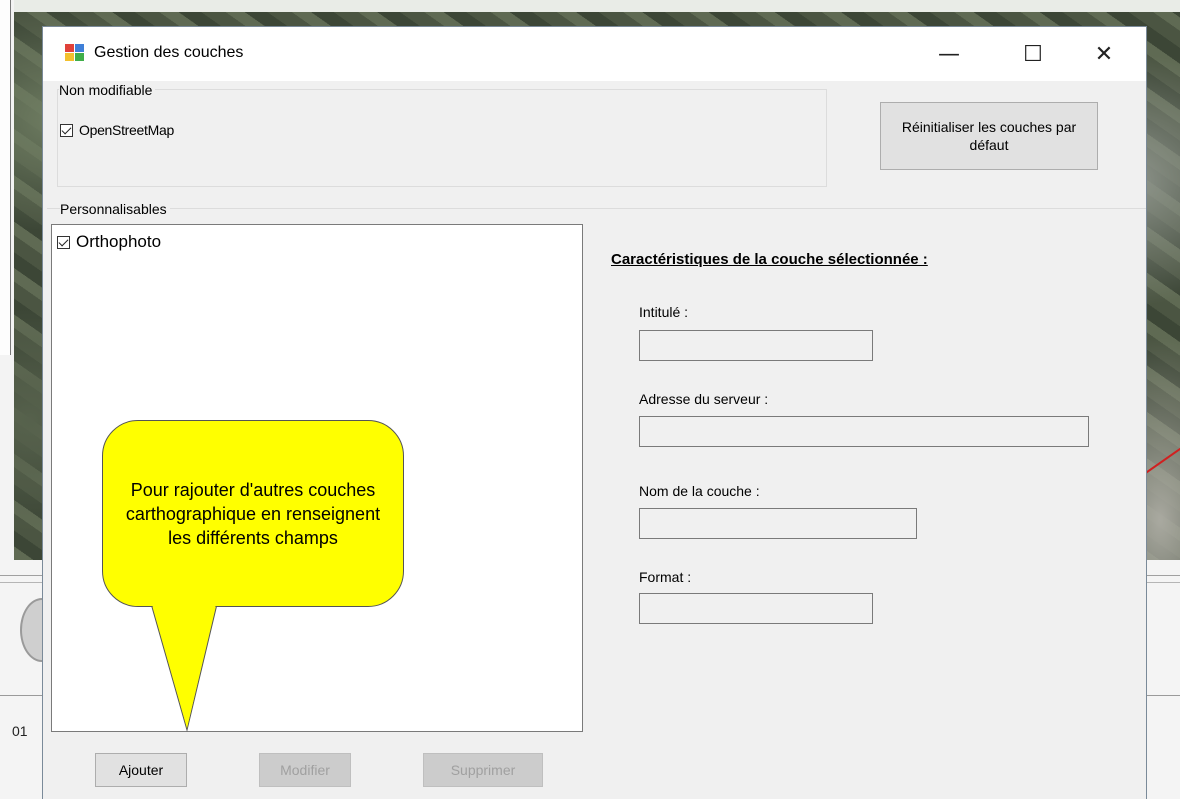 The image size is (1180, 799). What do you see at coordinates (1033, 54) in the screenshot?
I see `maximize-button: ☐` at bounding box center [1033, 54].